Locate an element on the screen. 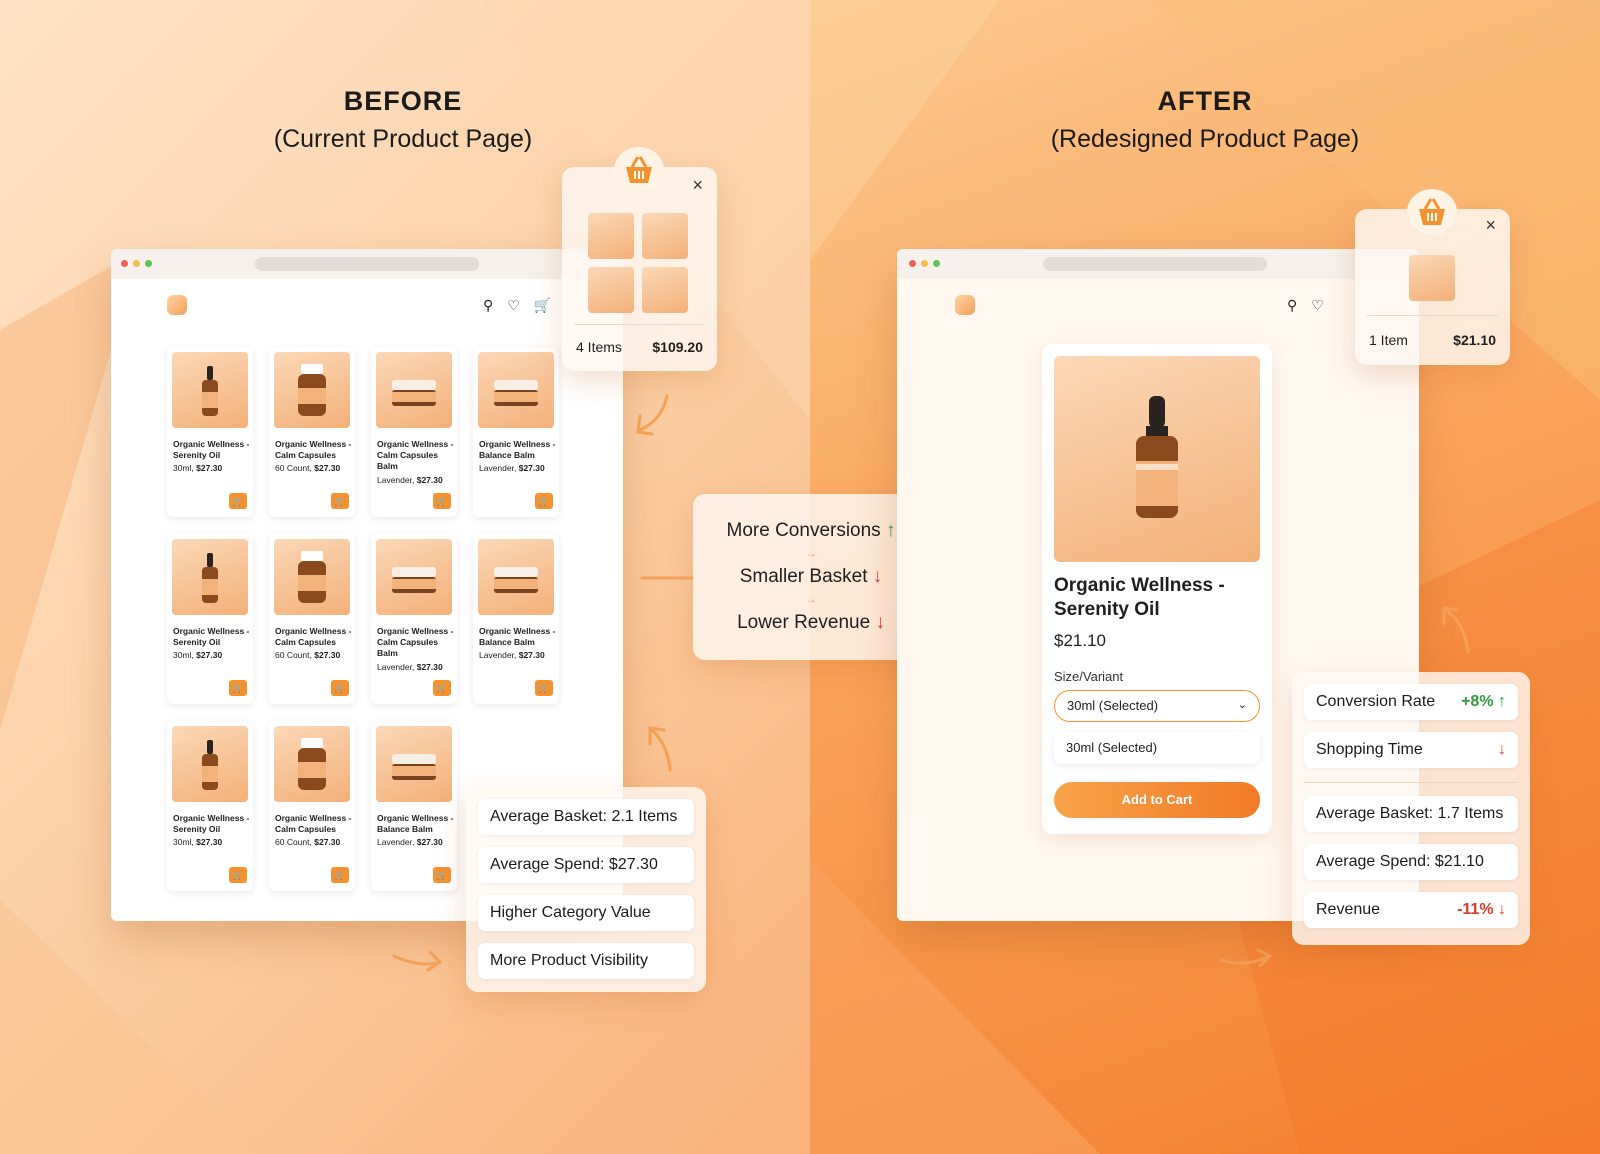  product-title: Organic Wellness - Serenity Oil is located at coordinates (1139, 598).